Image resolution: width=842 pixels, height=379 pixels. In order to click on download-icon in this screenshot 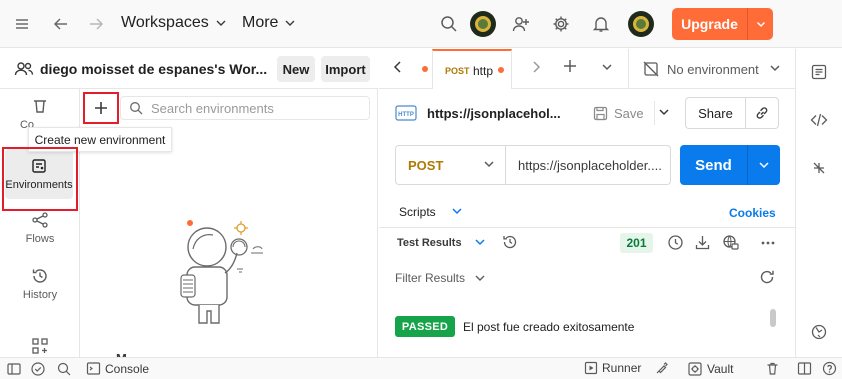, I will do `click(702, 244)`.